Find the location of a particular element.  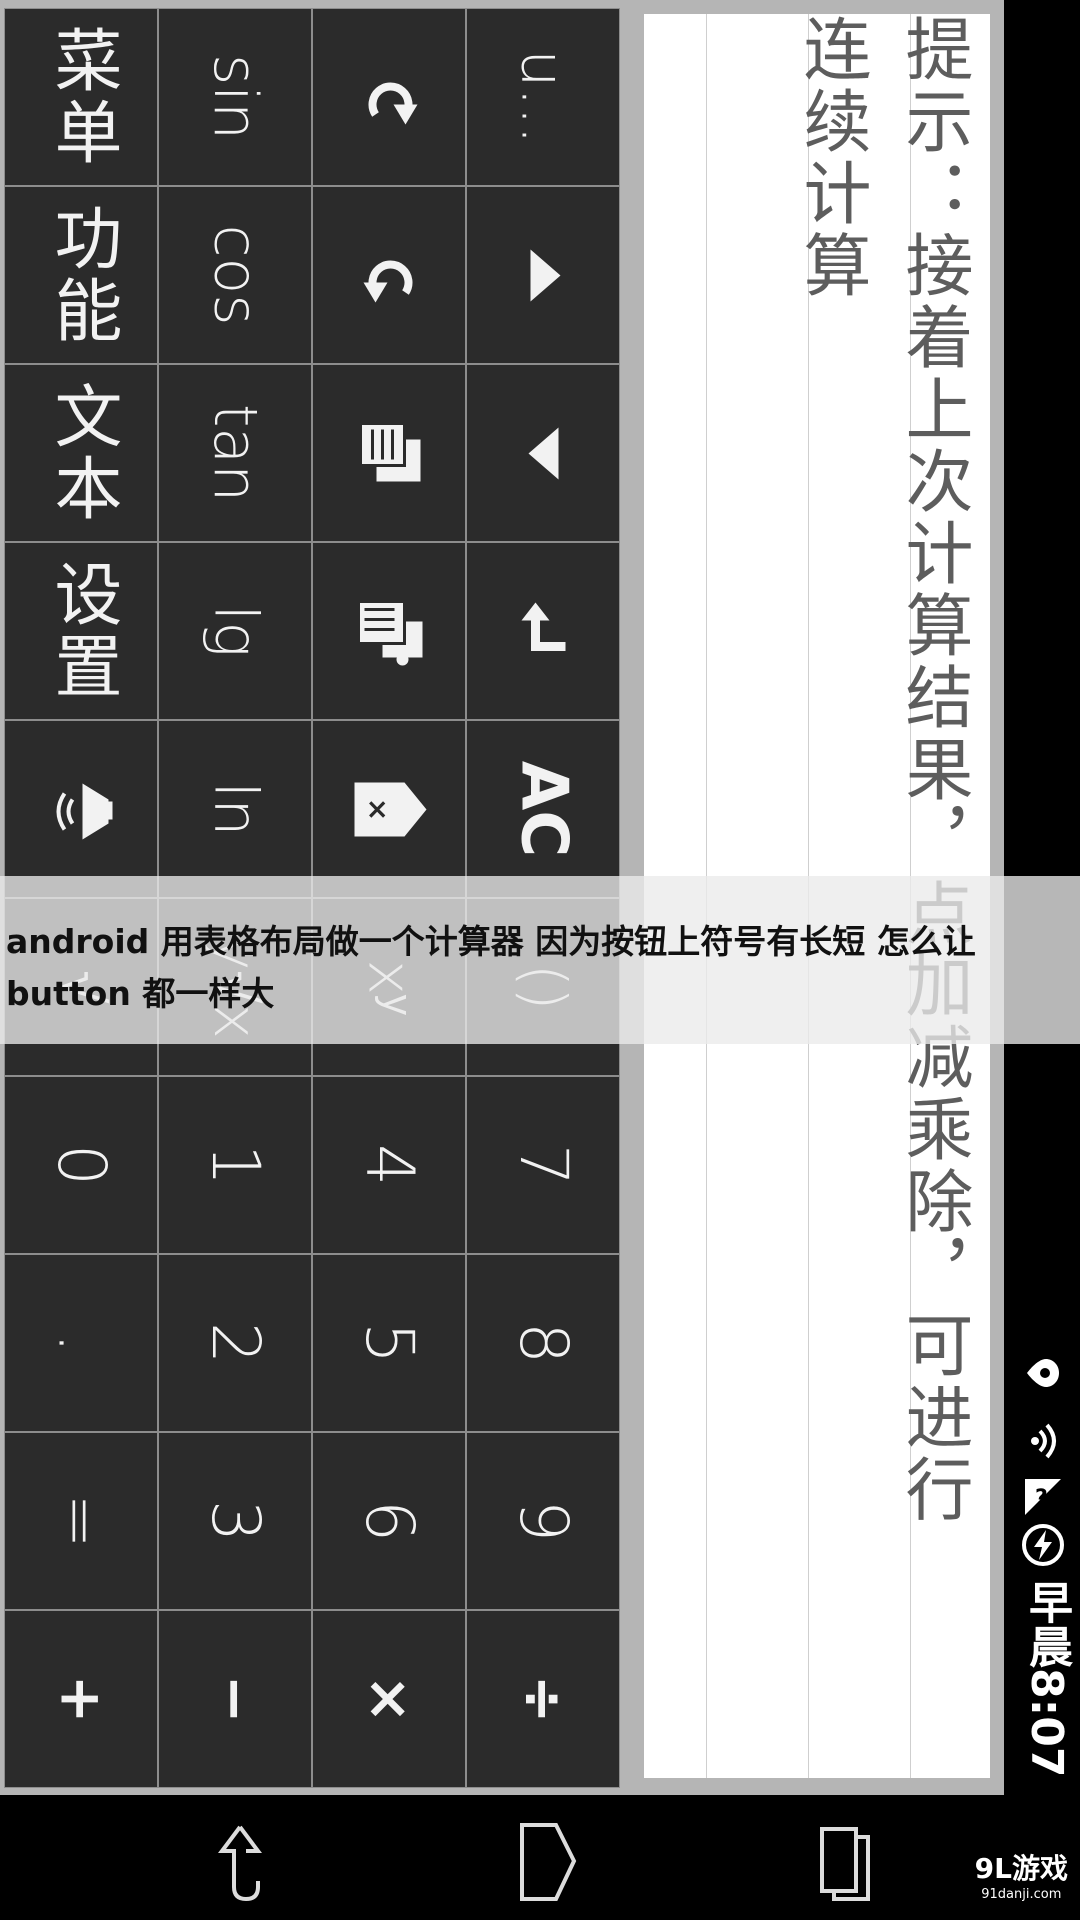

key-button: 功能 is located at coordinates (81, 275).